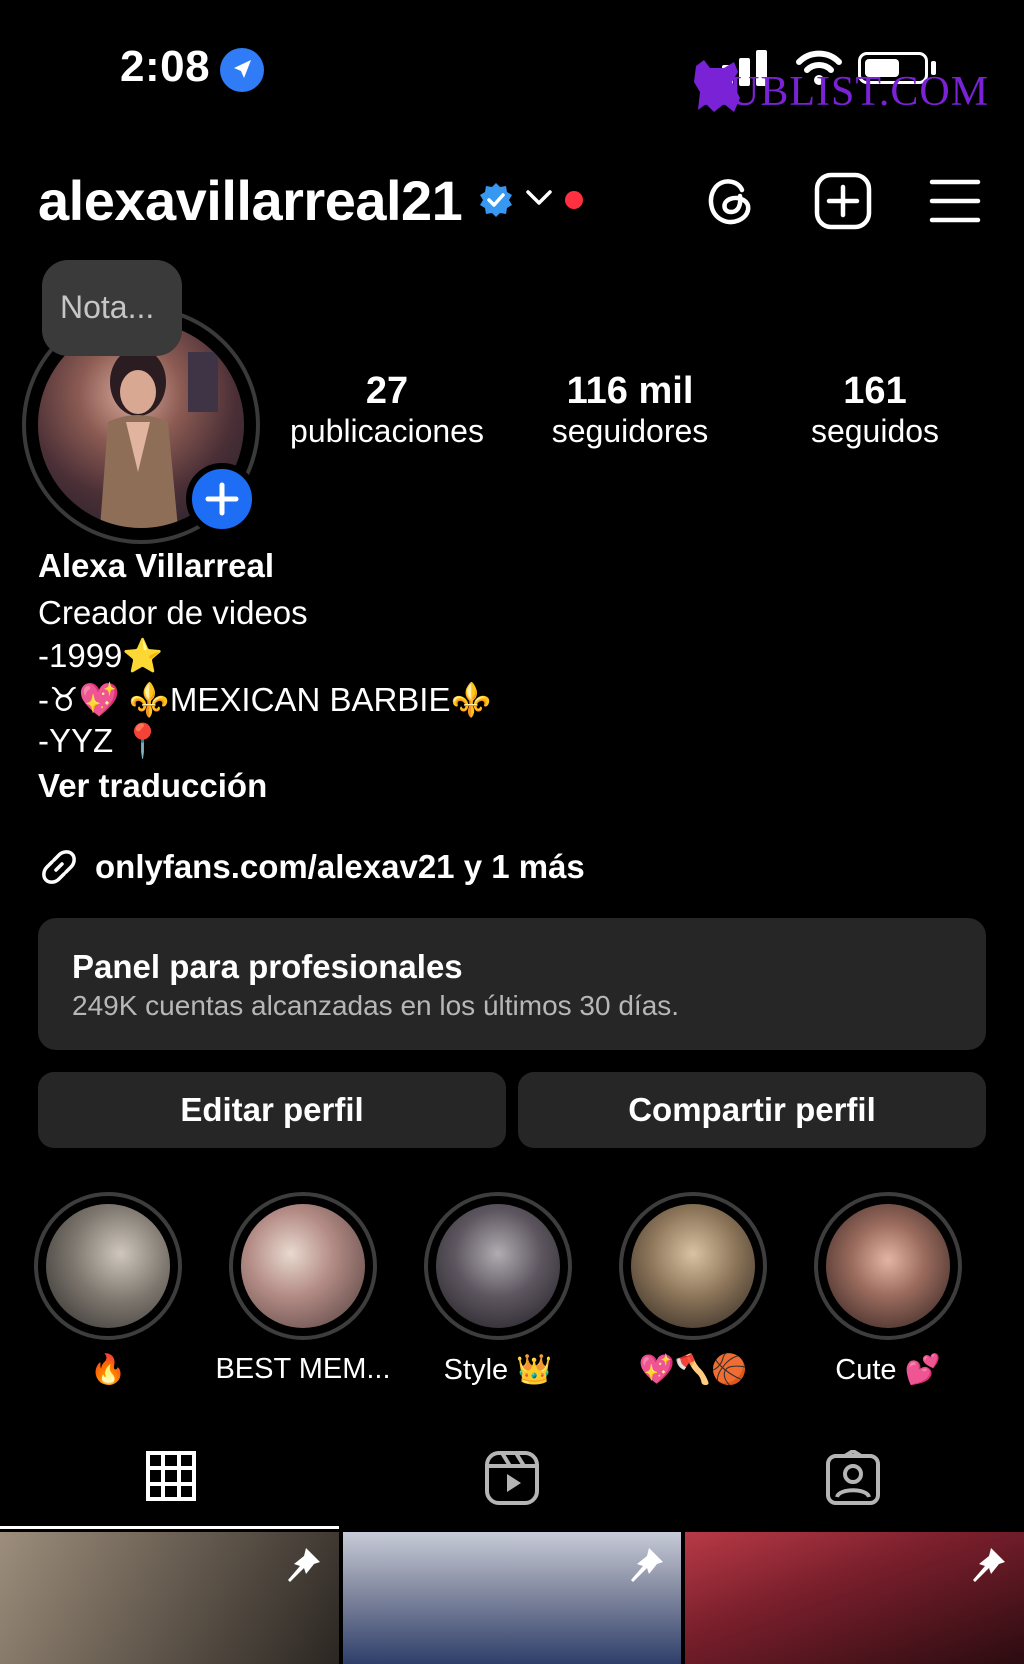  Describe the element at coordinates (173, 612) in the screenshot. I see `profile-category: Creador de videos` at that location.